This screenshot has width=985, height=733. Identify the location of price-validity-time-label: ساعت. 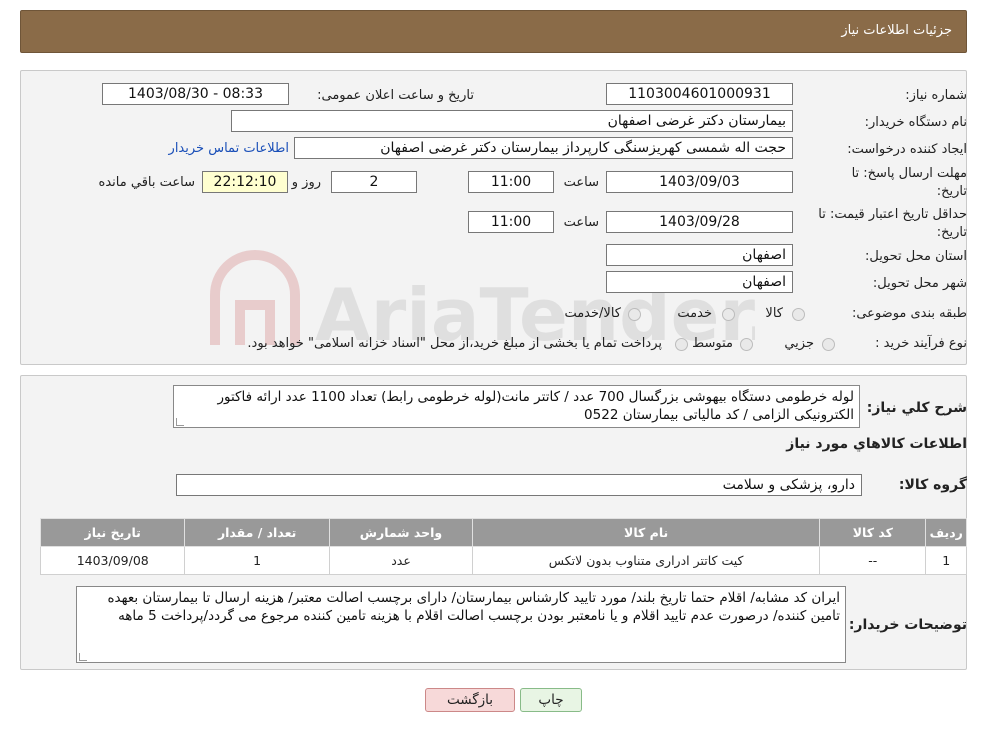
(581, 222).